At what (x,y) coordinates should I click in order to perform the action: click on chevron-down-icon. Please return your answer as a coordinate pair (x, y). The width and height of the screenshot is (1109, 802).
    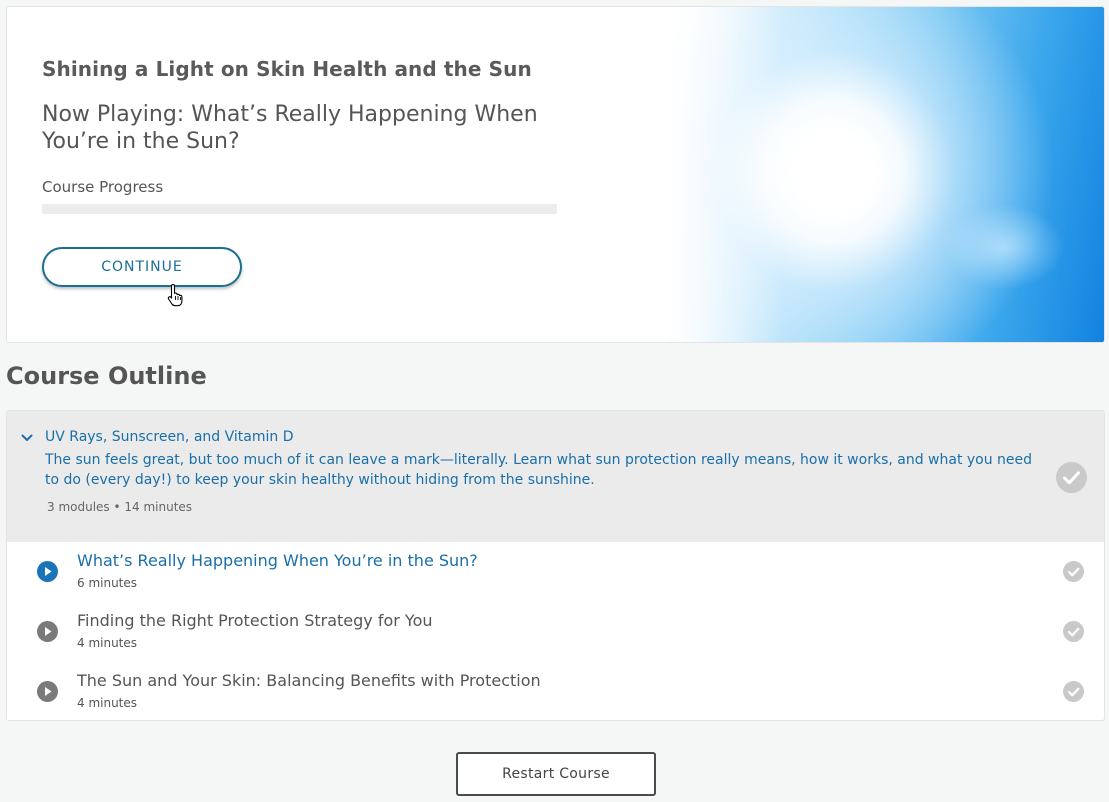
    Looking at the image, I should click on (27, 438).